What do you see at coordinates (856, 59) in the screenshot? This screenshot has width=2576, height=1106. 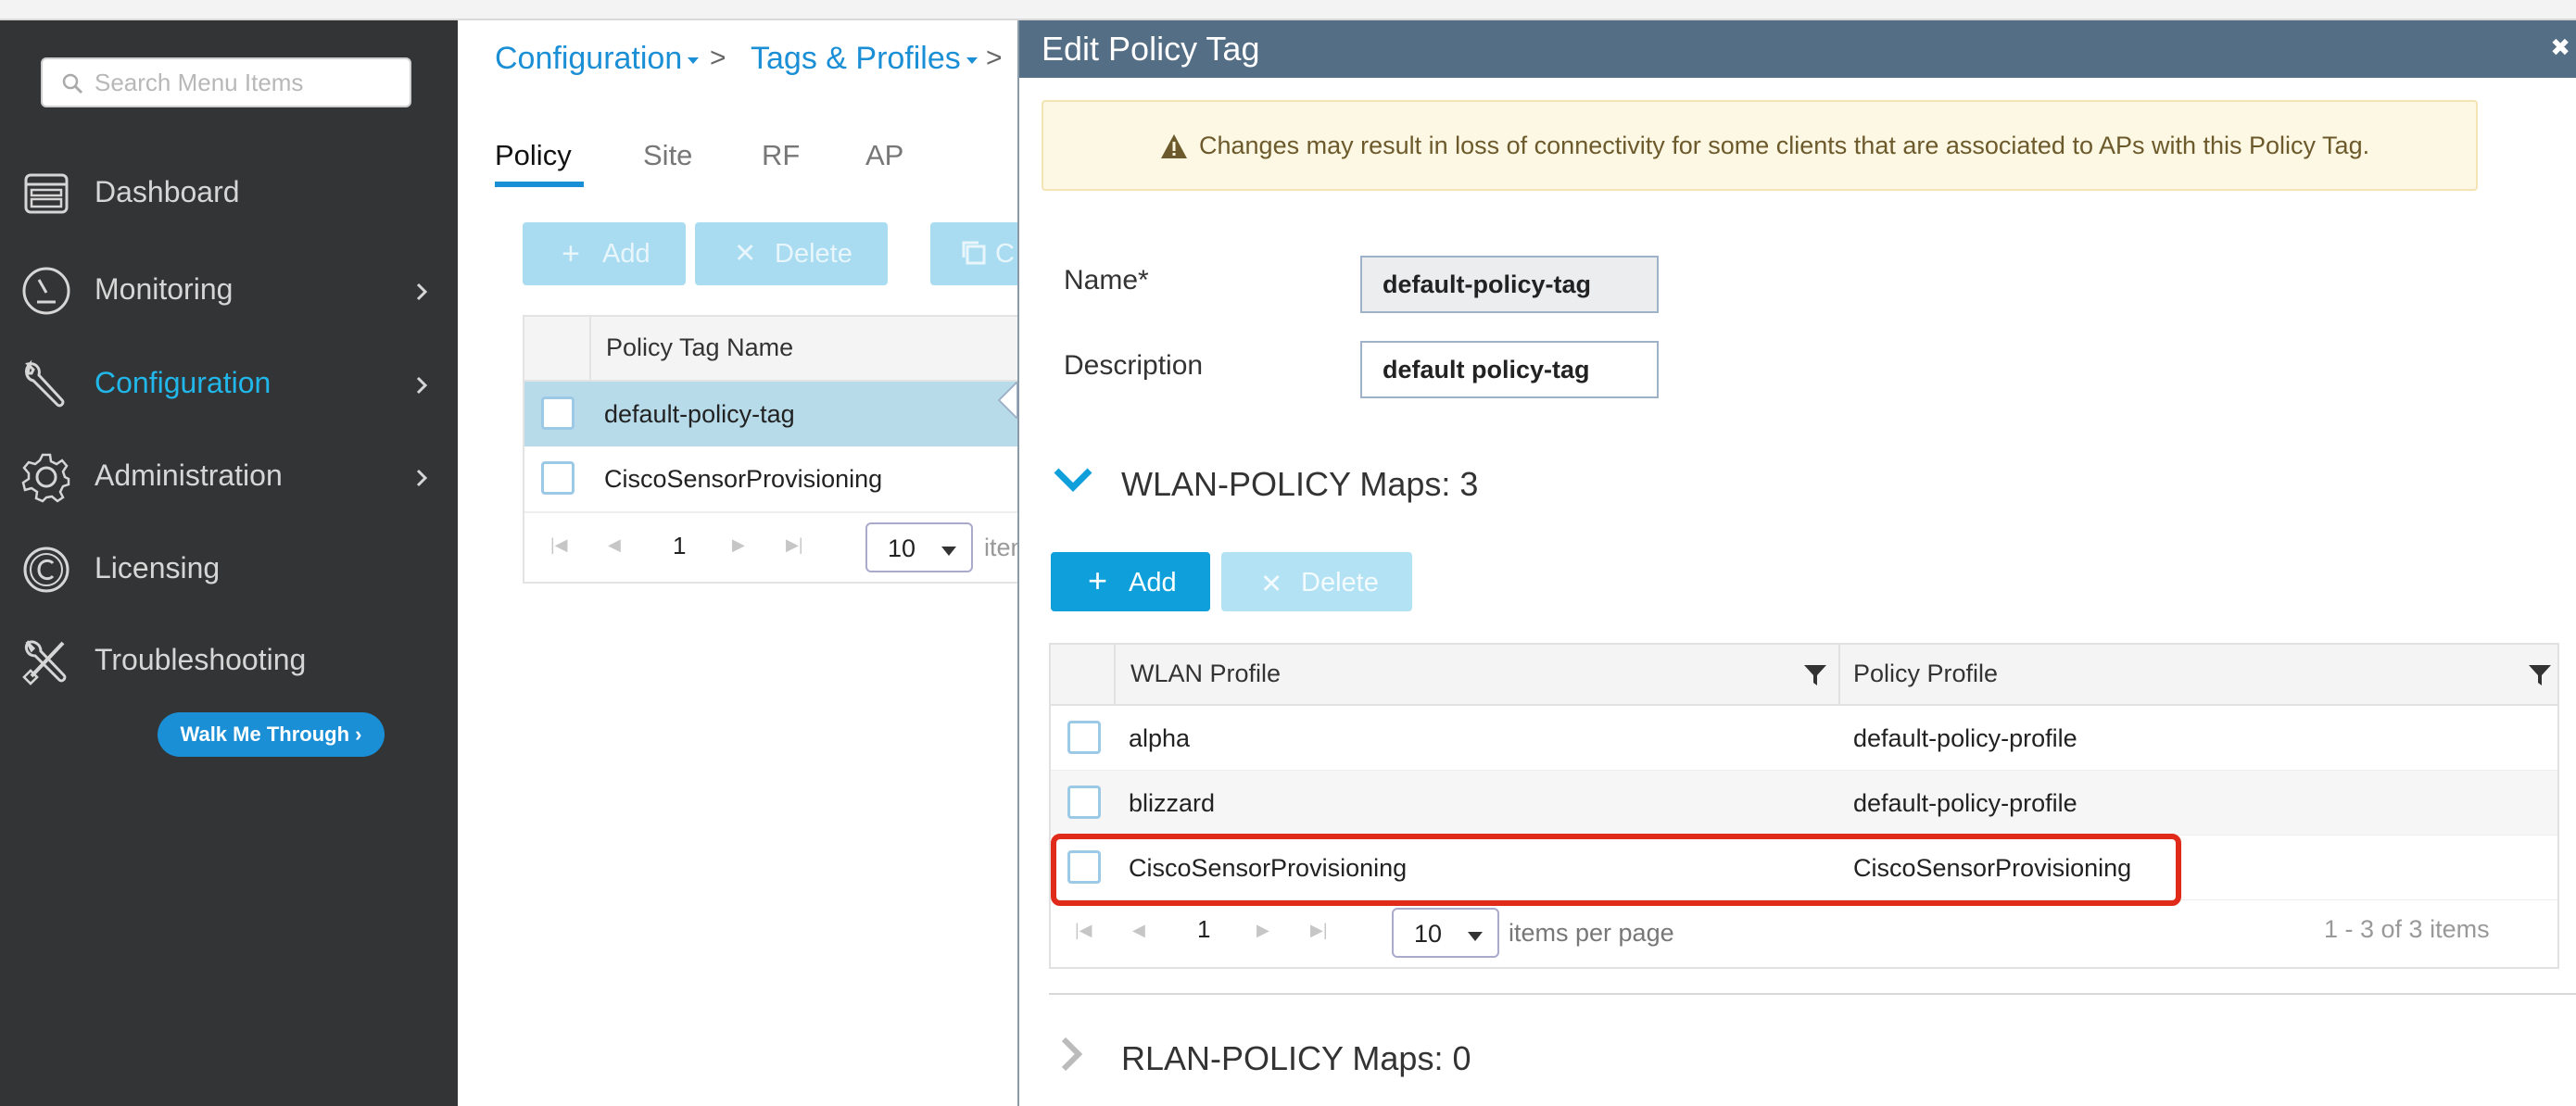 I see `breadcrumb-label: Tags & Profiles` at bounding box center [856, 59].